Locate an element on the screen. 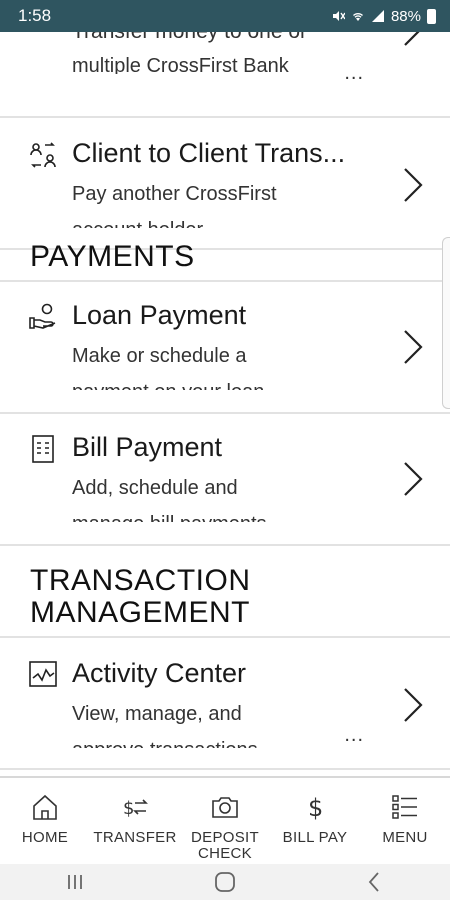 Image resolution: width=450 pixels, height=900 pixels. card-desc: multiple CrossFirst Bank is located at coordinates (180, 64).